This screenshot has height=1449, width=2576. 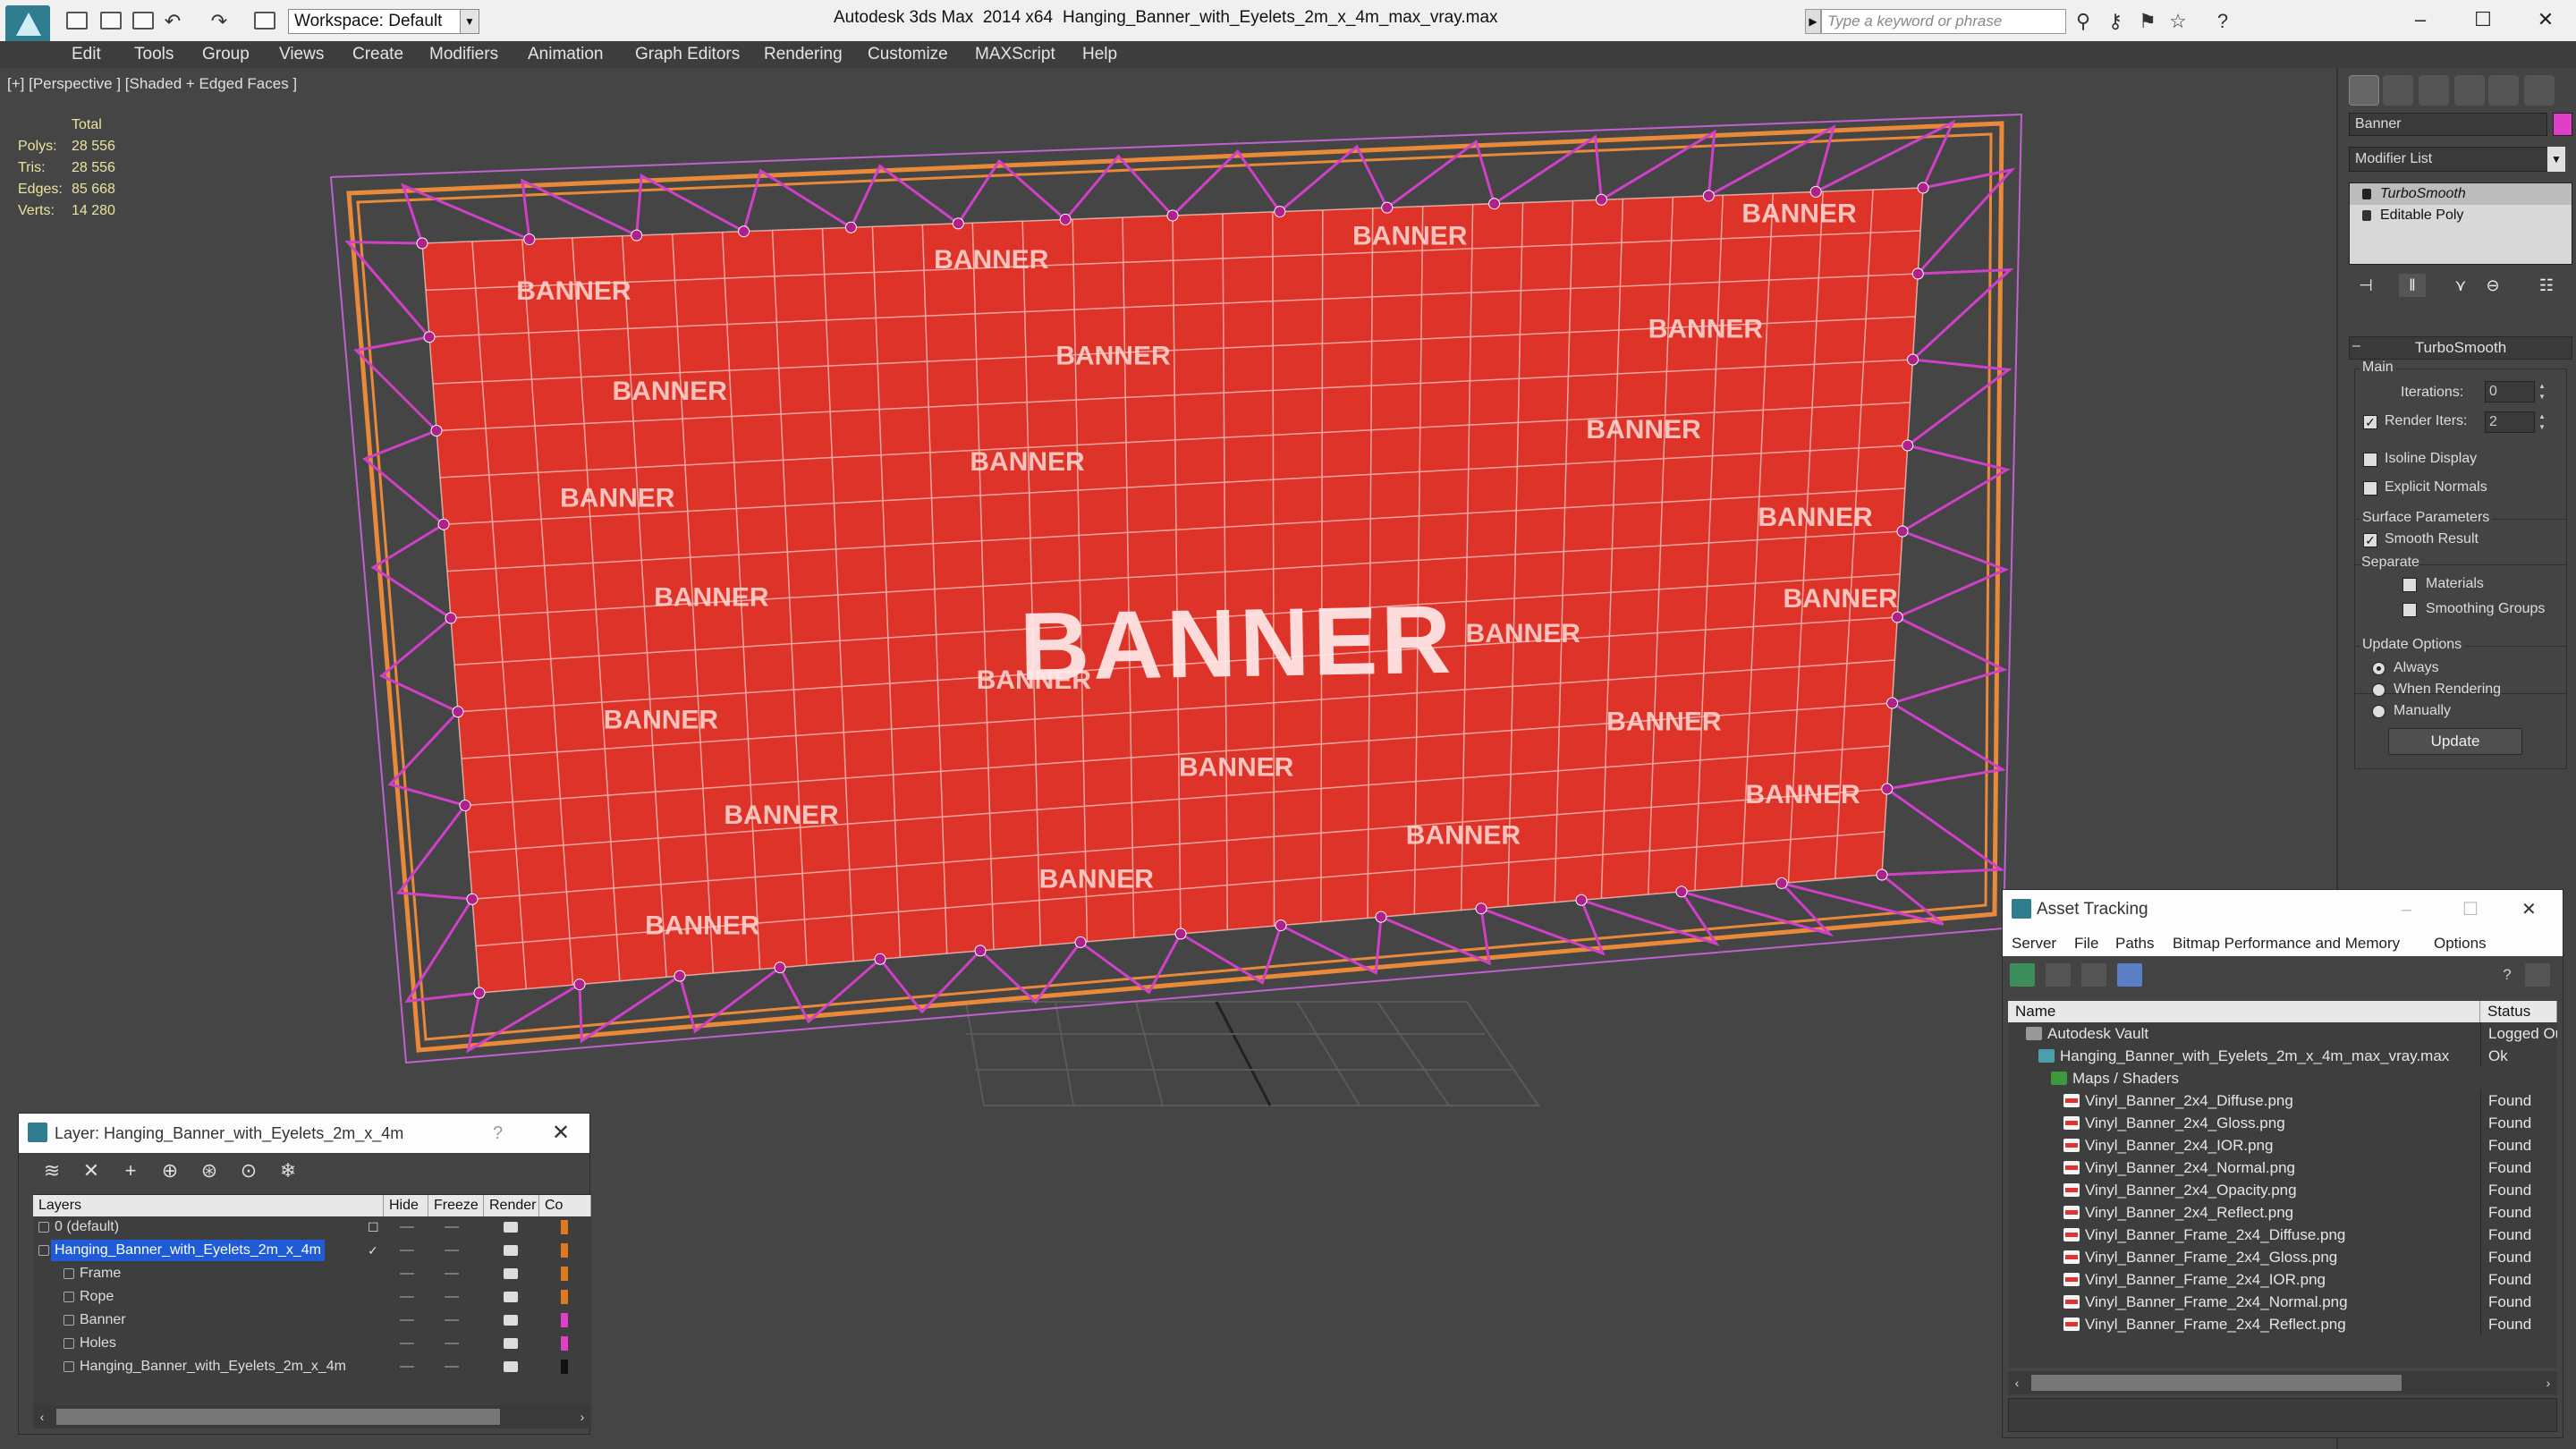 I want to click on menu-create: Create, so click(x=377, y=54).